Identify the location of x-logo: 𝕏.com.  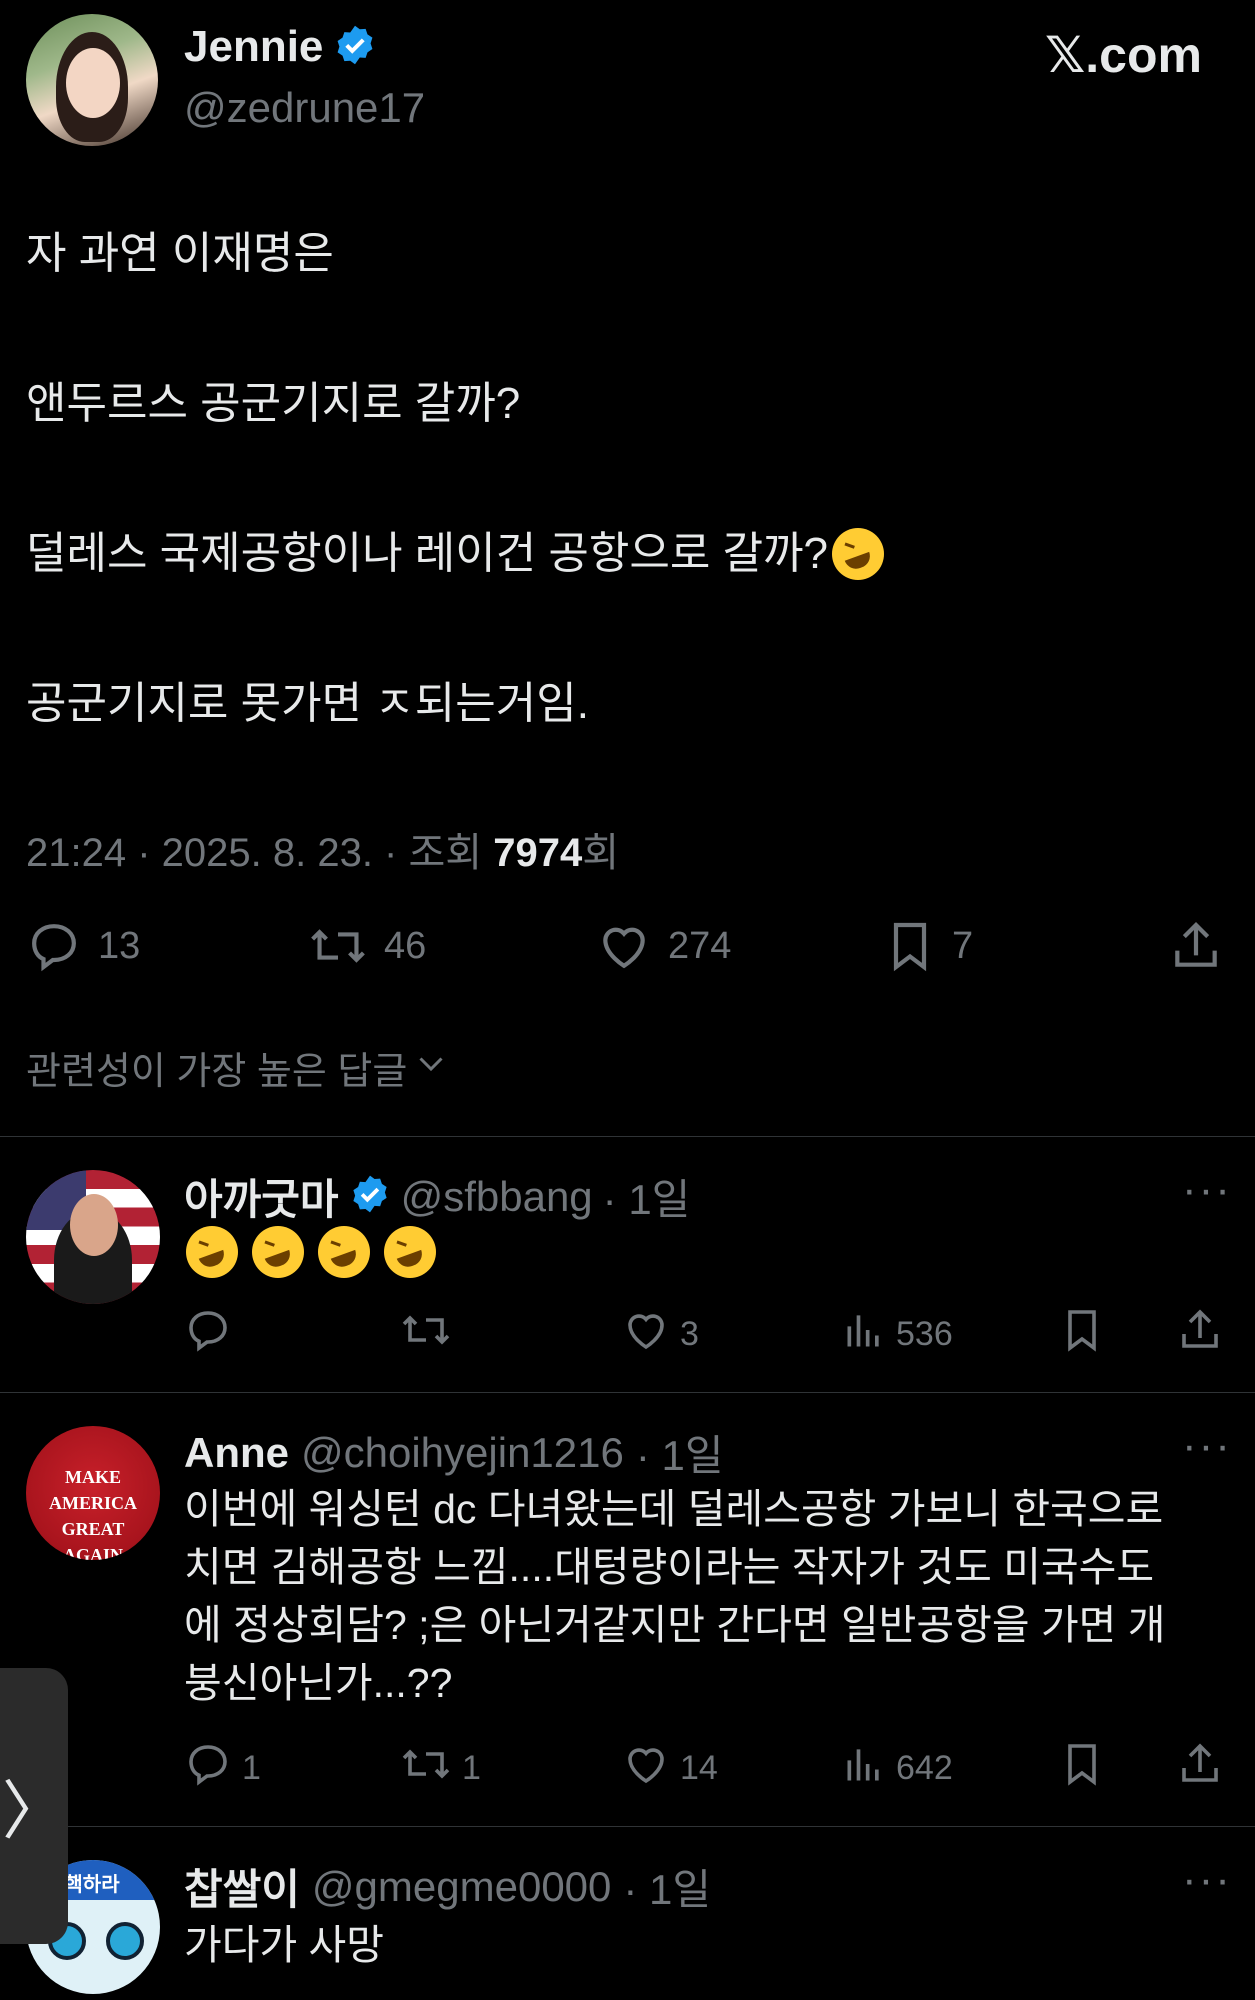
(1123, 55).